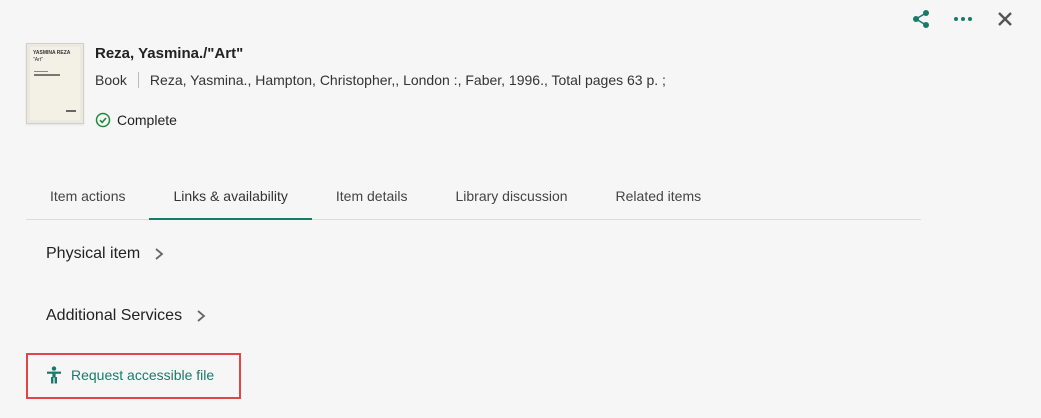 The image size is (1041, 418). I want to click on tab-item-details: Item details, so click(372, 196).